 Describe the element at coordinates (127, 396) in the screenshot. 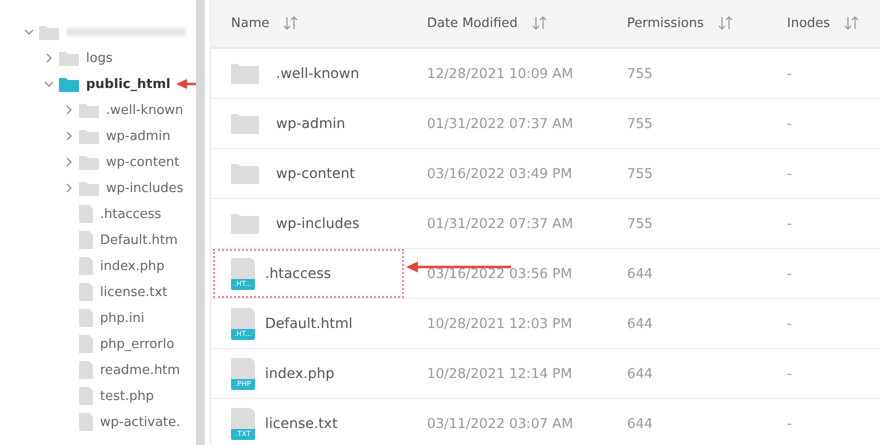

I see `tree-item: test.php` at that location.